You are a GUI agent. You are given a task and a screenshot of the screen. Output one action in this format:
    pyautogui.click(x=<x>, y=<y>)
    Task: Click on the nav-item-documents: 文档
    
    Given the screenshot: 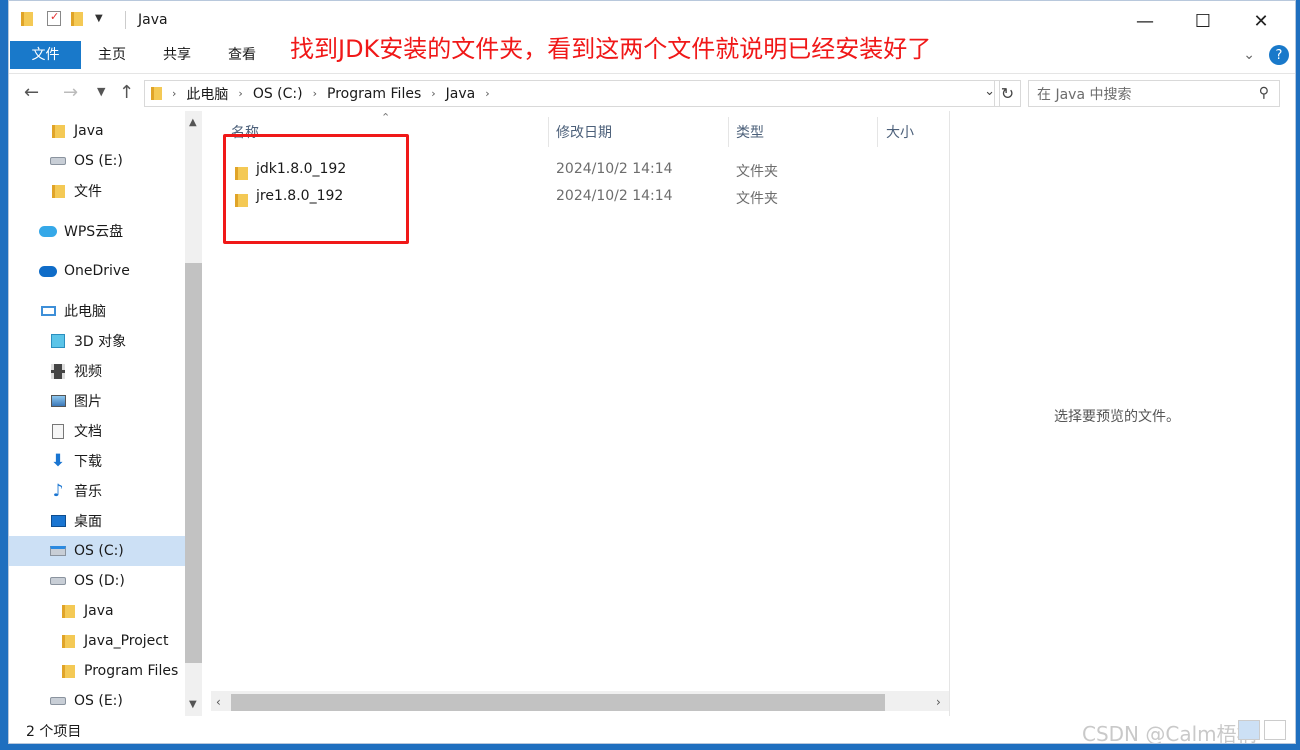 What is the action you would take?
    pyautogui.click(x=75, y=431)
    